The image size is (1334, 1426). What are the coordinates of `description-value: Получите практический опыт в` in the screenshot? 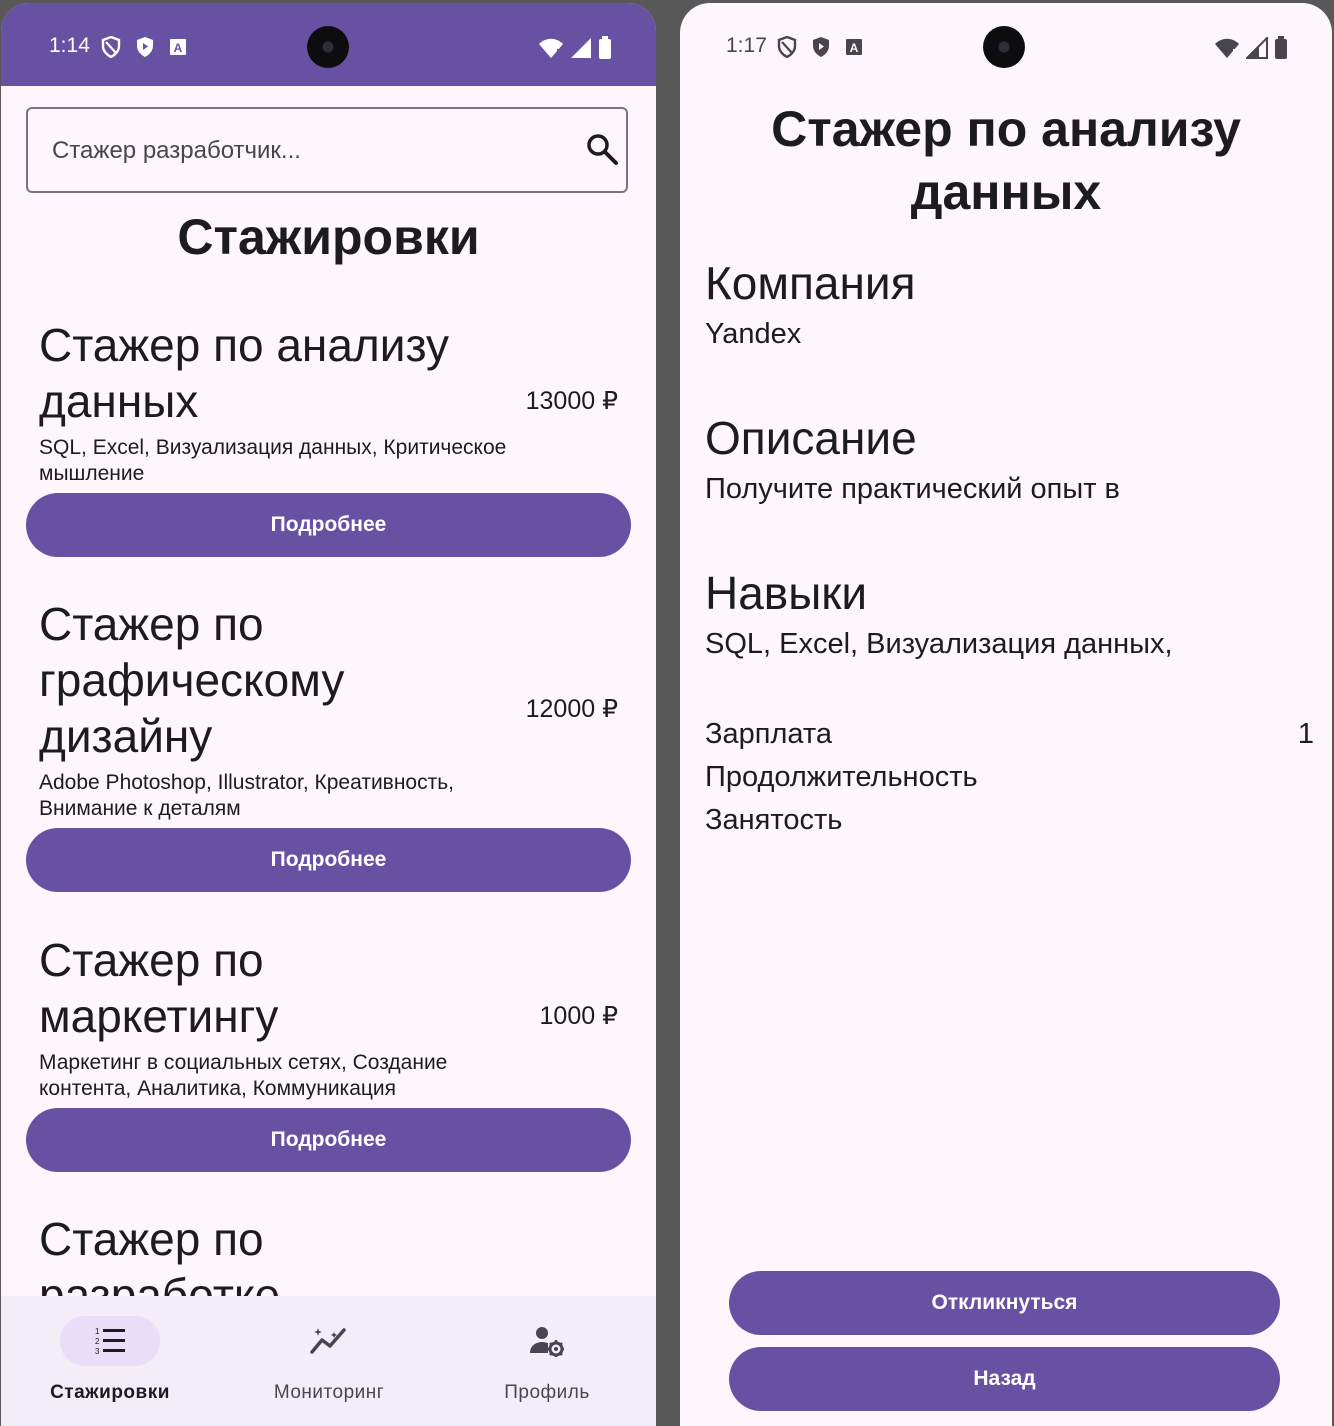 It's located at (912, 489).